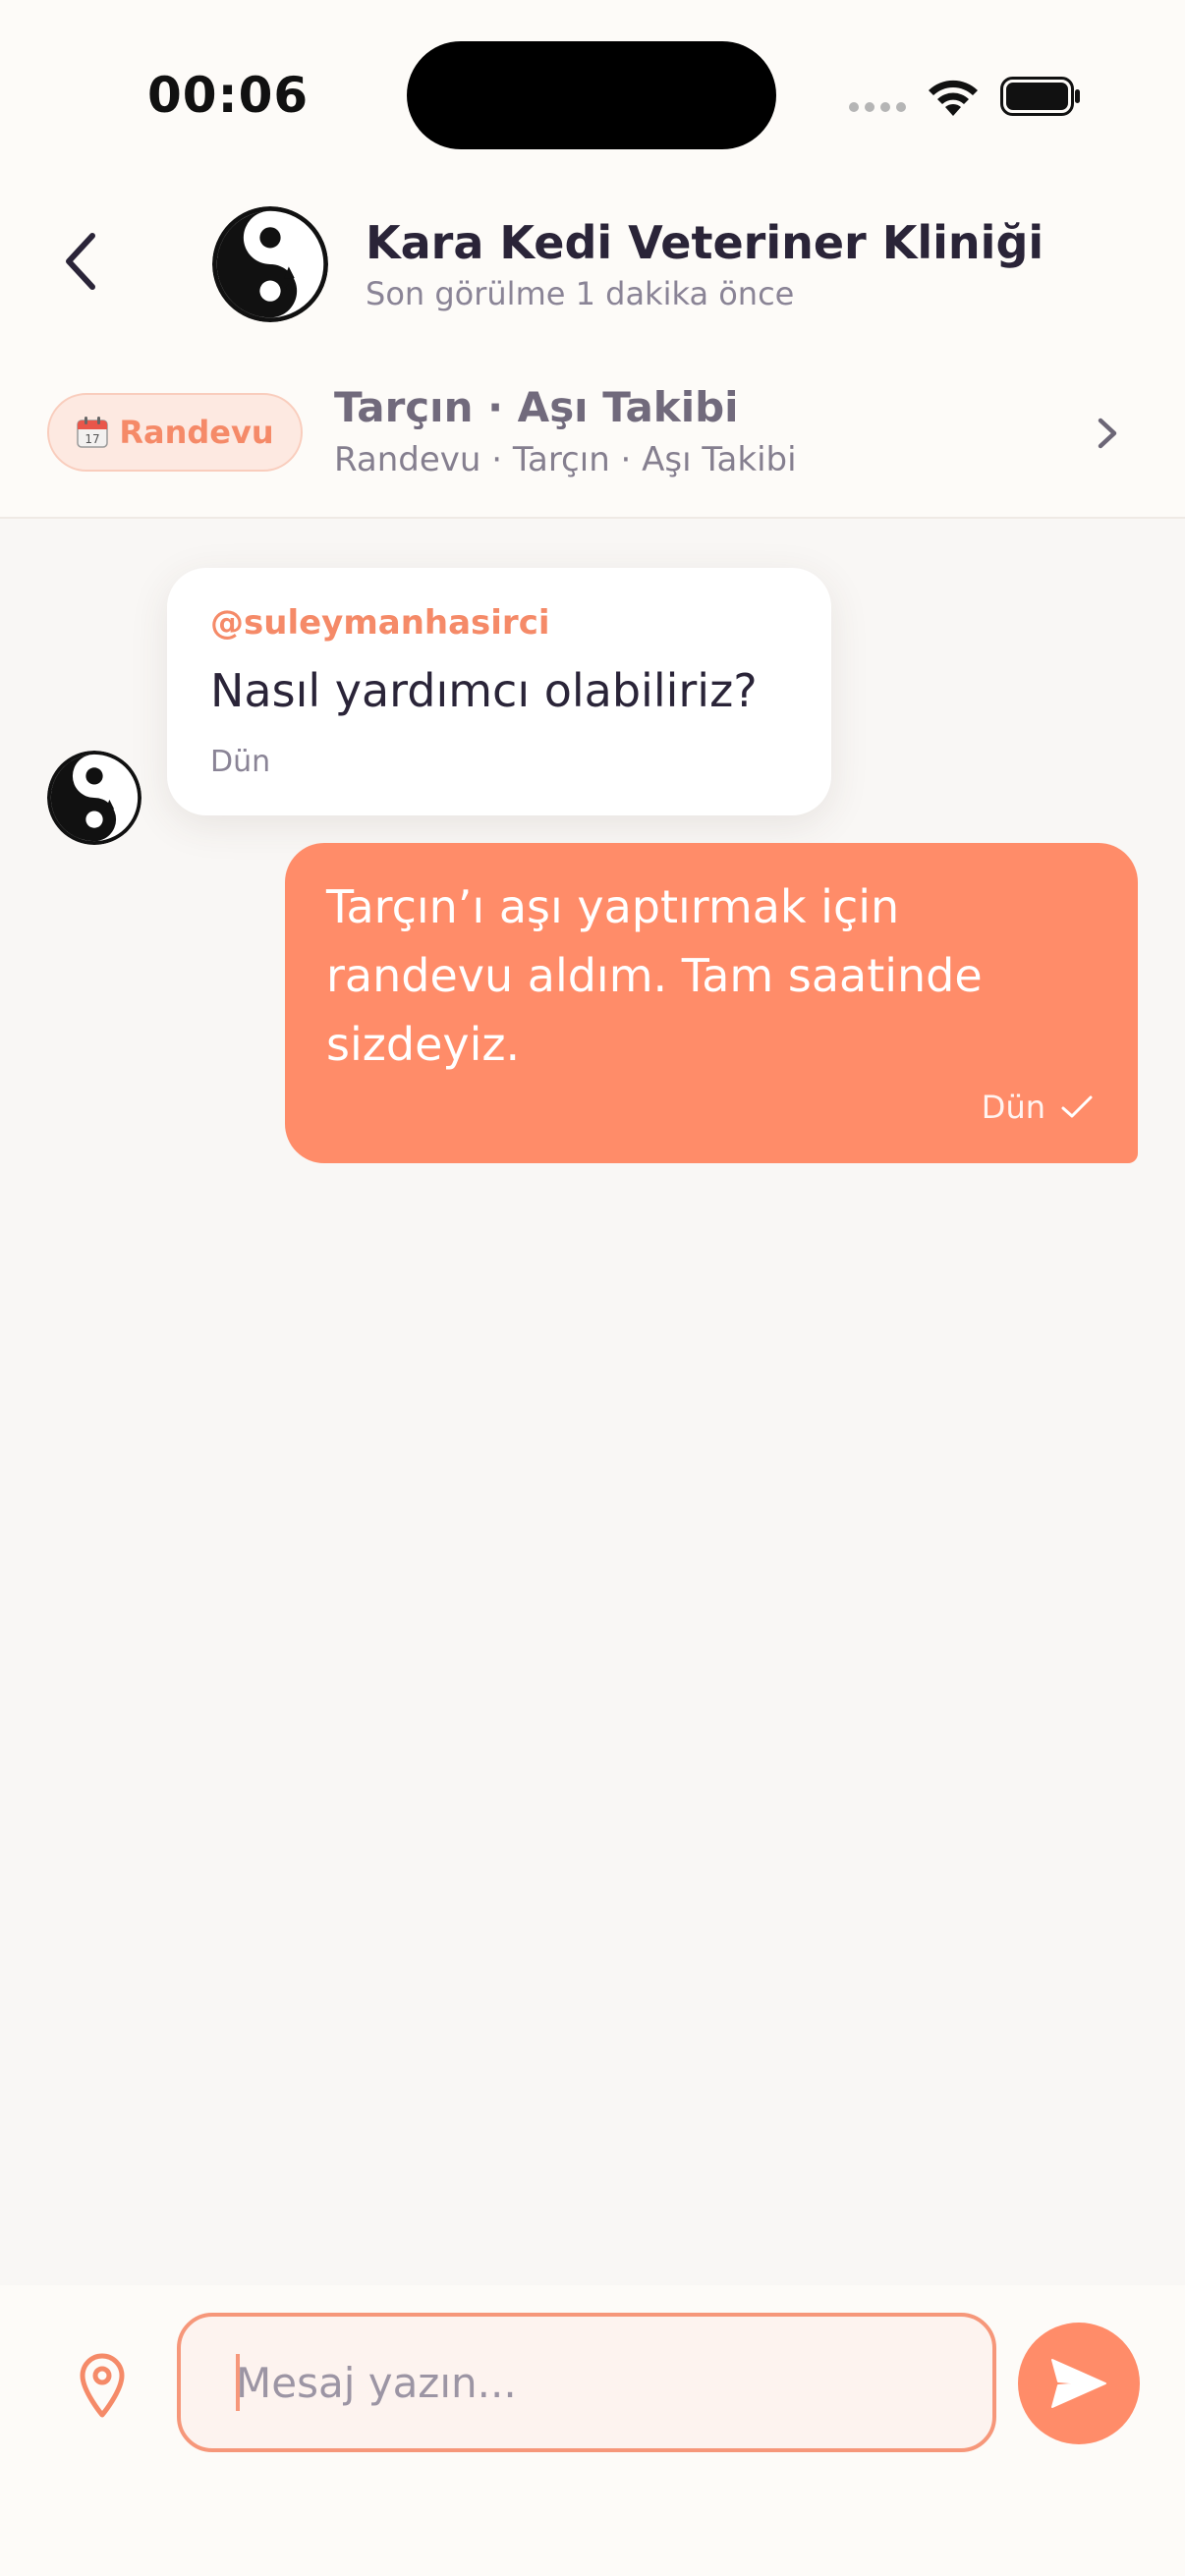  I want to click on message-text: Nasıl yardımcı olabiliriz?, so click(484, 690).